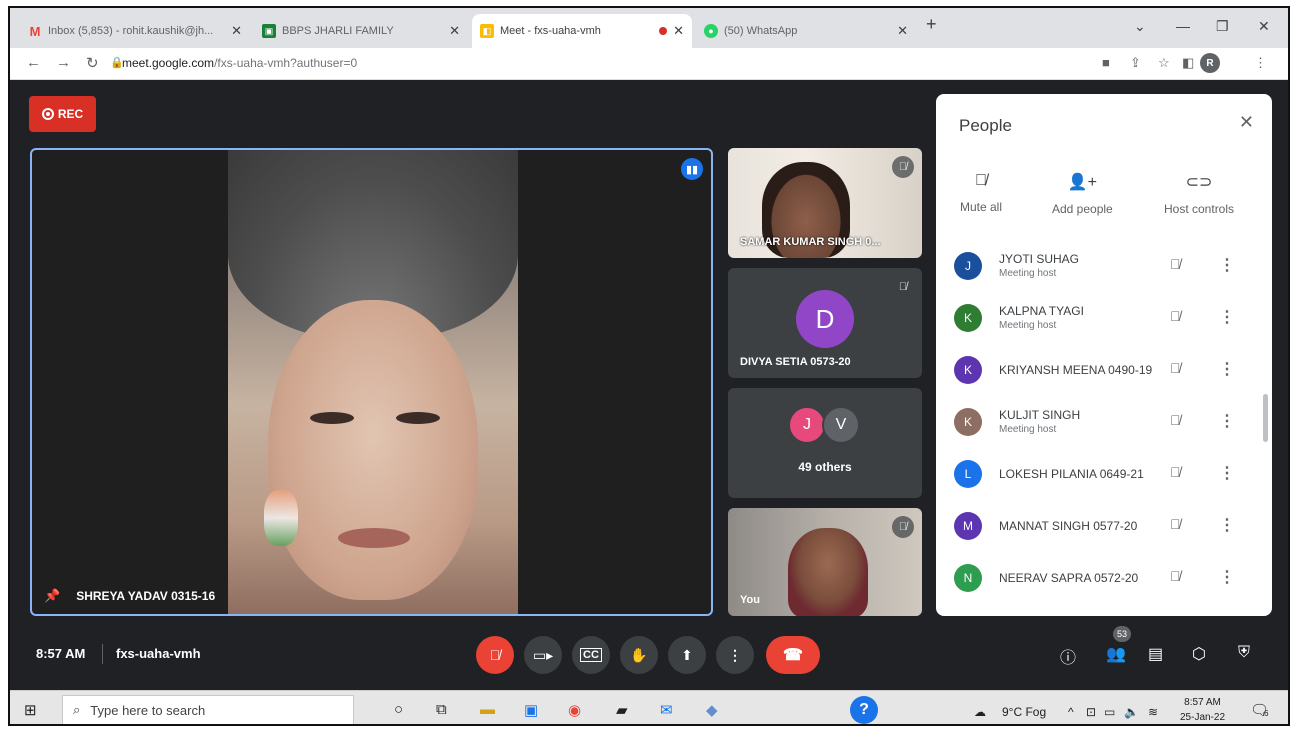 The image size is (1299, 731). Describe the element at coordinates (1104, 426) in the screenshot. I see `list-item: K KULJIT SINGH Meeting host 🎙̸ ⋮` at that location.